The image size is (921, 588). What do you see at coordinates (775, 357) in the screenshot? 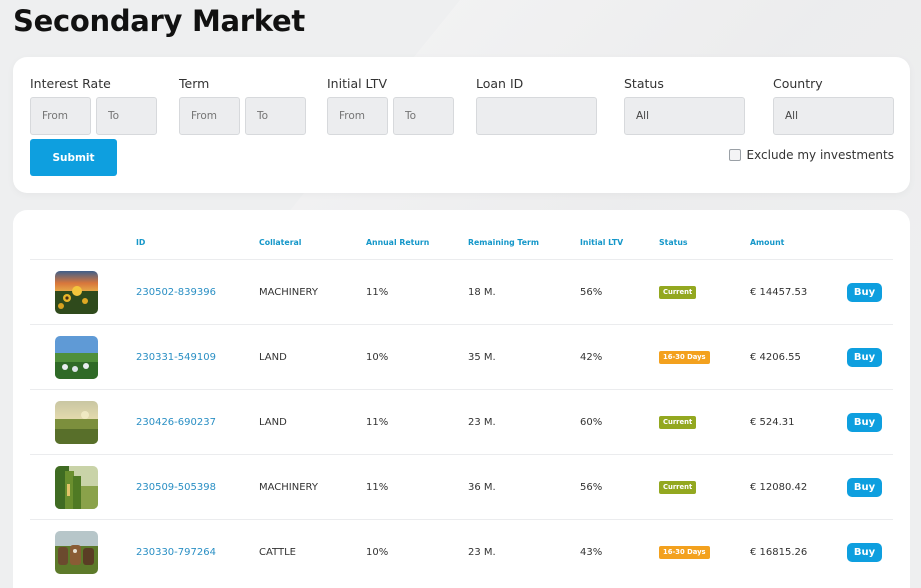
I see `amount-value: € 4206.55` at bounding box center [775, 357].